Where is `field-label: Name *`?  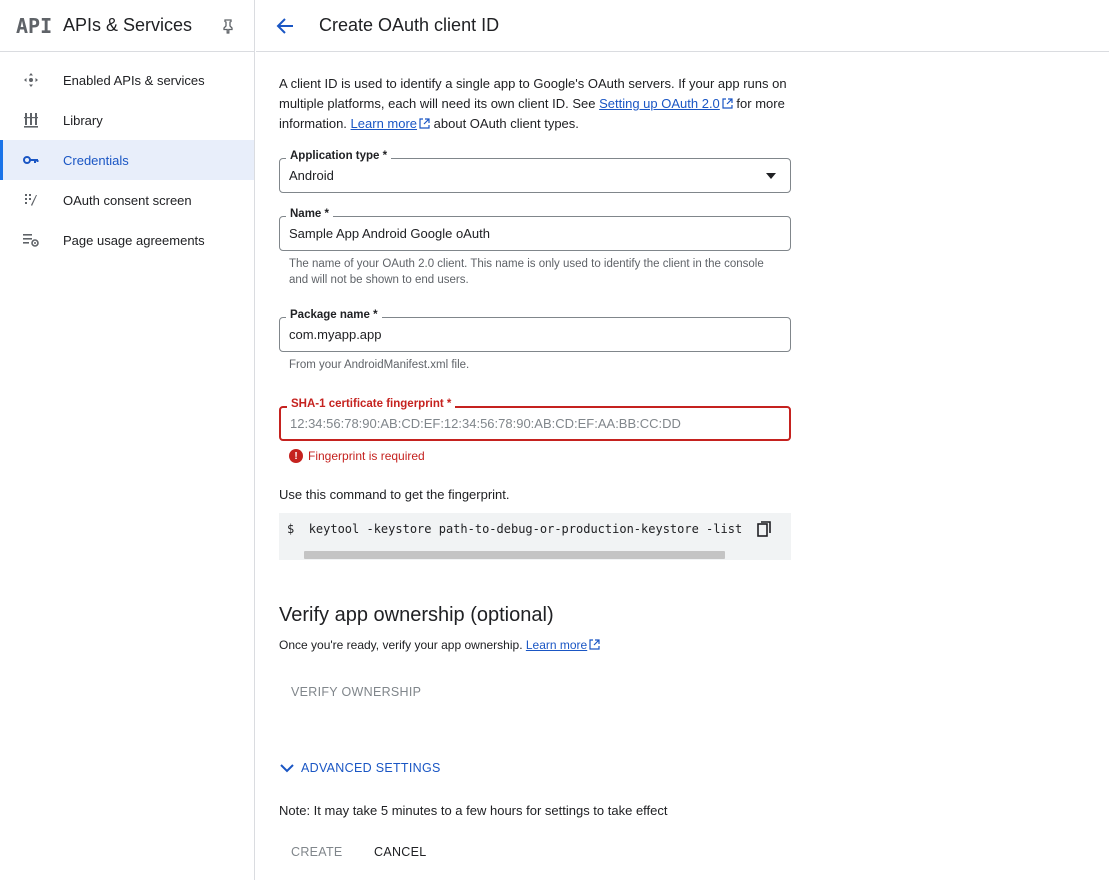 field-label: Name * is located at coordinates (309, 214).